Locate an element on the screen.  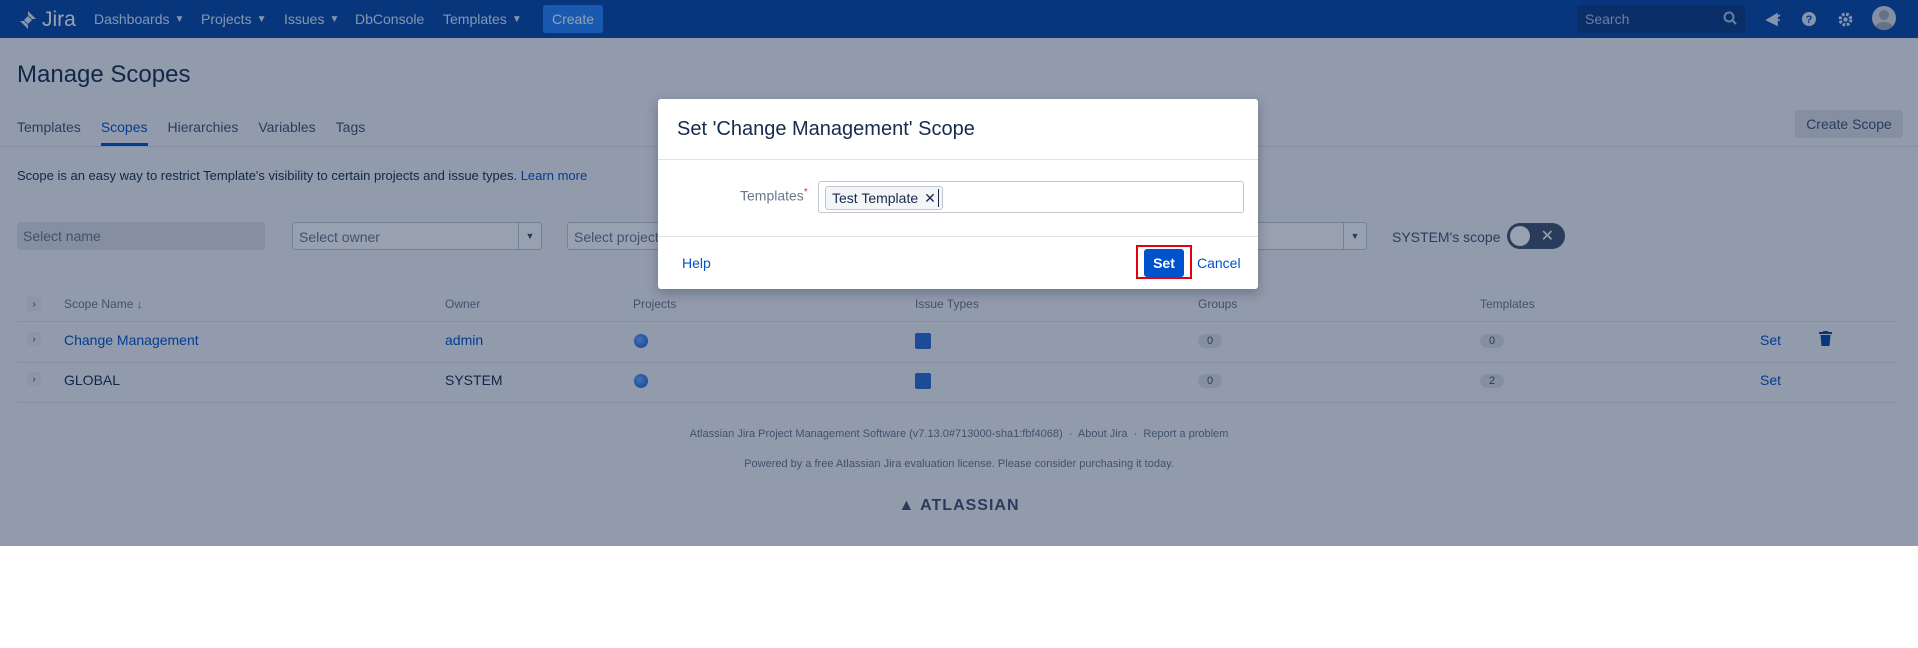
set-button: Set is located at coordinates (1164, 263).